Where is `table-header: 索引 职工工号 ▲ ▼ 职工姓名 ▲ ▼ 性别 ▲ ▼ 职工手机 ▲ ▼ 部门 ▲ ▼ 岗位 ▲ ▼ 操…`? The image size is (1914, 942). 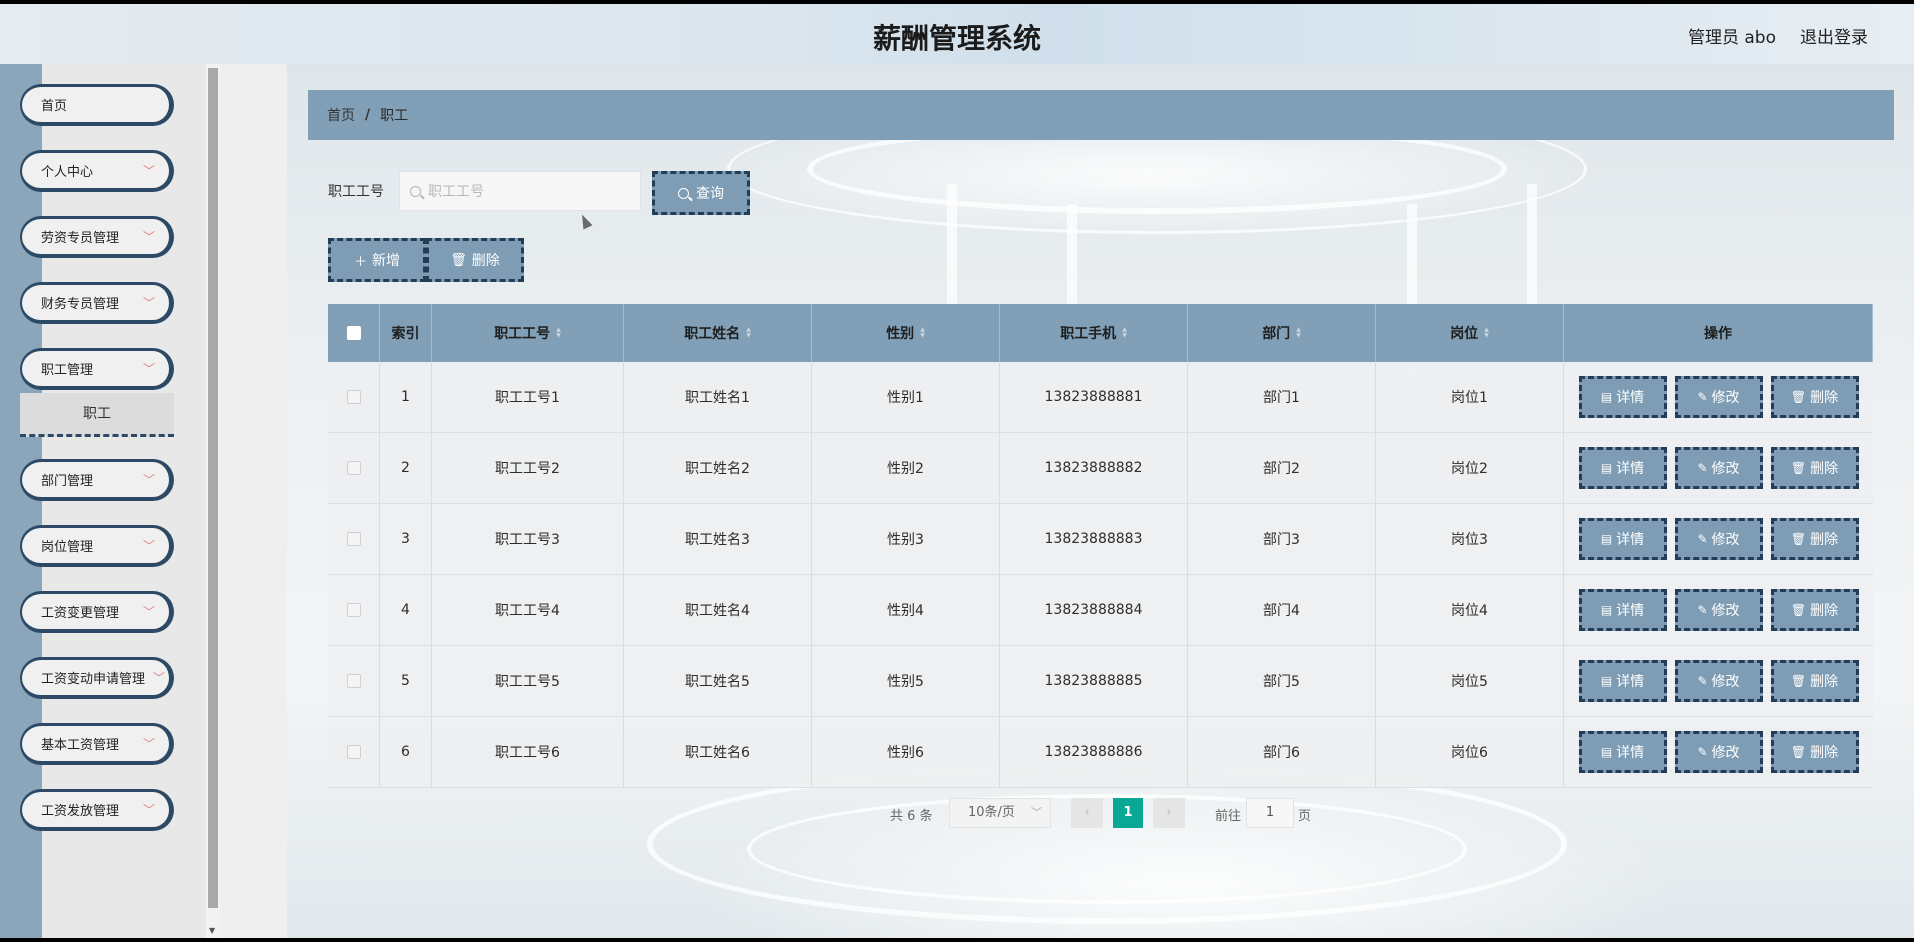
table-header: 索引 职工工号 ▲ ▼ 职工姓名 ▲ ▼ 性别 ▲ ▼ 职工手机 ▲ ▼ 部门 ▲ ▼ 岗位 ▲ ▼ 操… is located at coordinates (1100, 333).